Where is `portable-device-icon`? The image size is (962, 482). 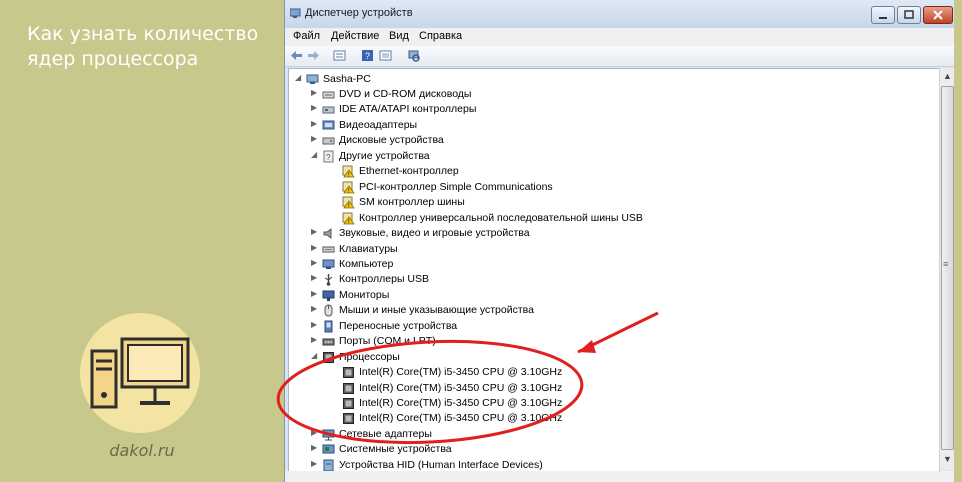
portable-device-icon is located at coordinates (328, 326).